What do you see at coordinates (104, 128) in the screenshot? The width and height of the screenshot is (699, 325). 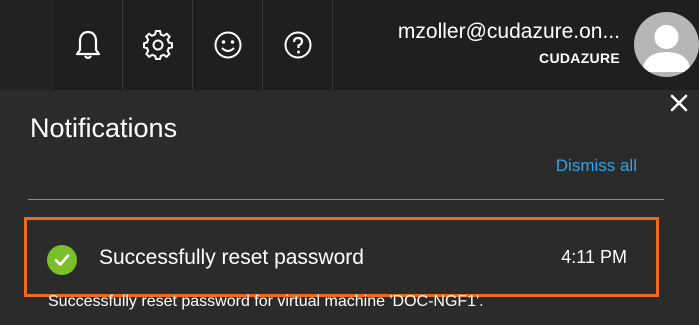 I see `panel-title: Notifications` at bounding box center [104, 128].